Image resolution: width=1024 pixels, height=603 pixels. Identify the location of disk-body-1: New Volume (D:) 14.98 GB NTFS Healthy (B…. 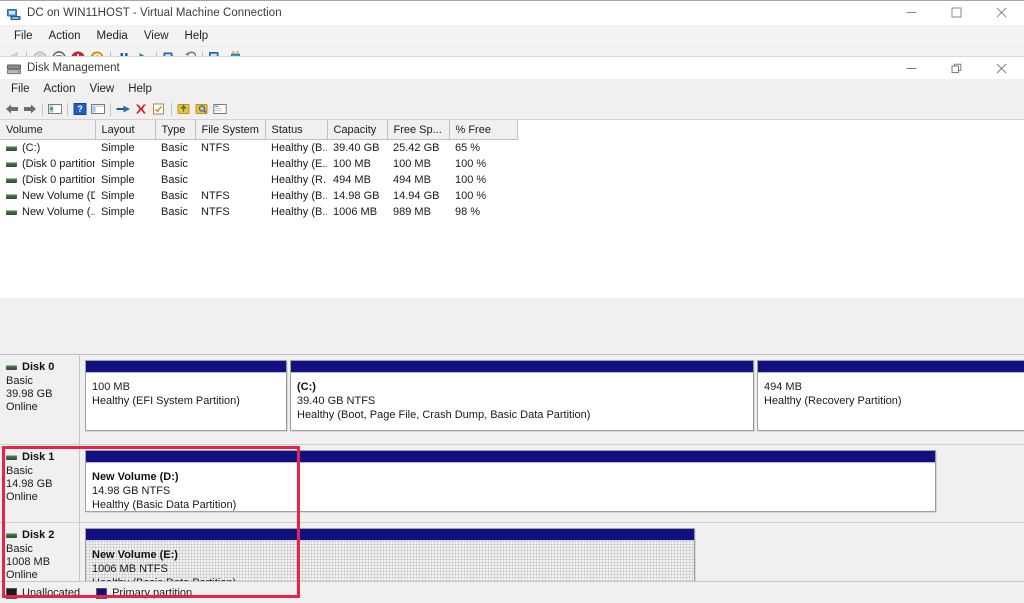
(552, 483).